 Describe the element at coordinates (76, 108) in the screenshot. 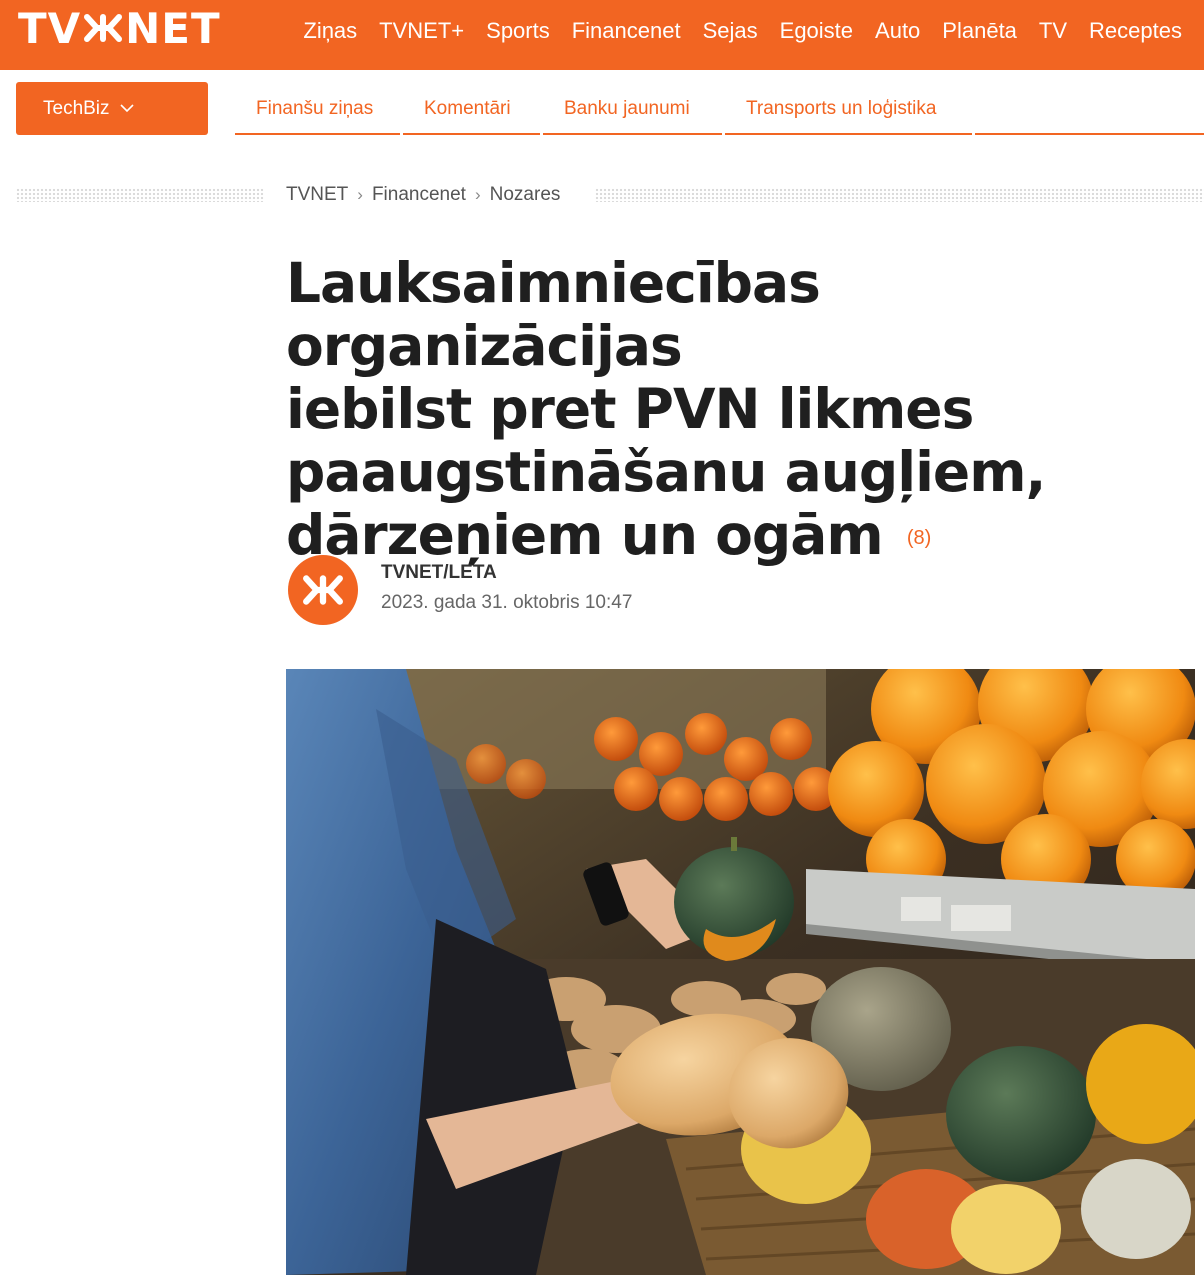

I see `section-label: TechBiz` at that location.